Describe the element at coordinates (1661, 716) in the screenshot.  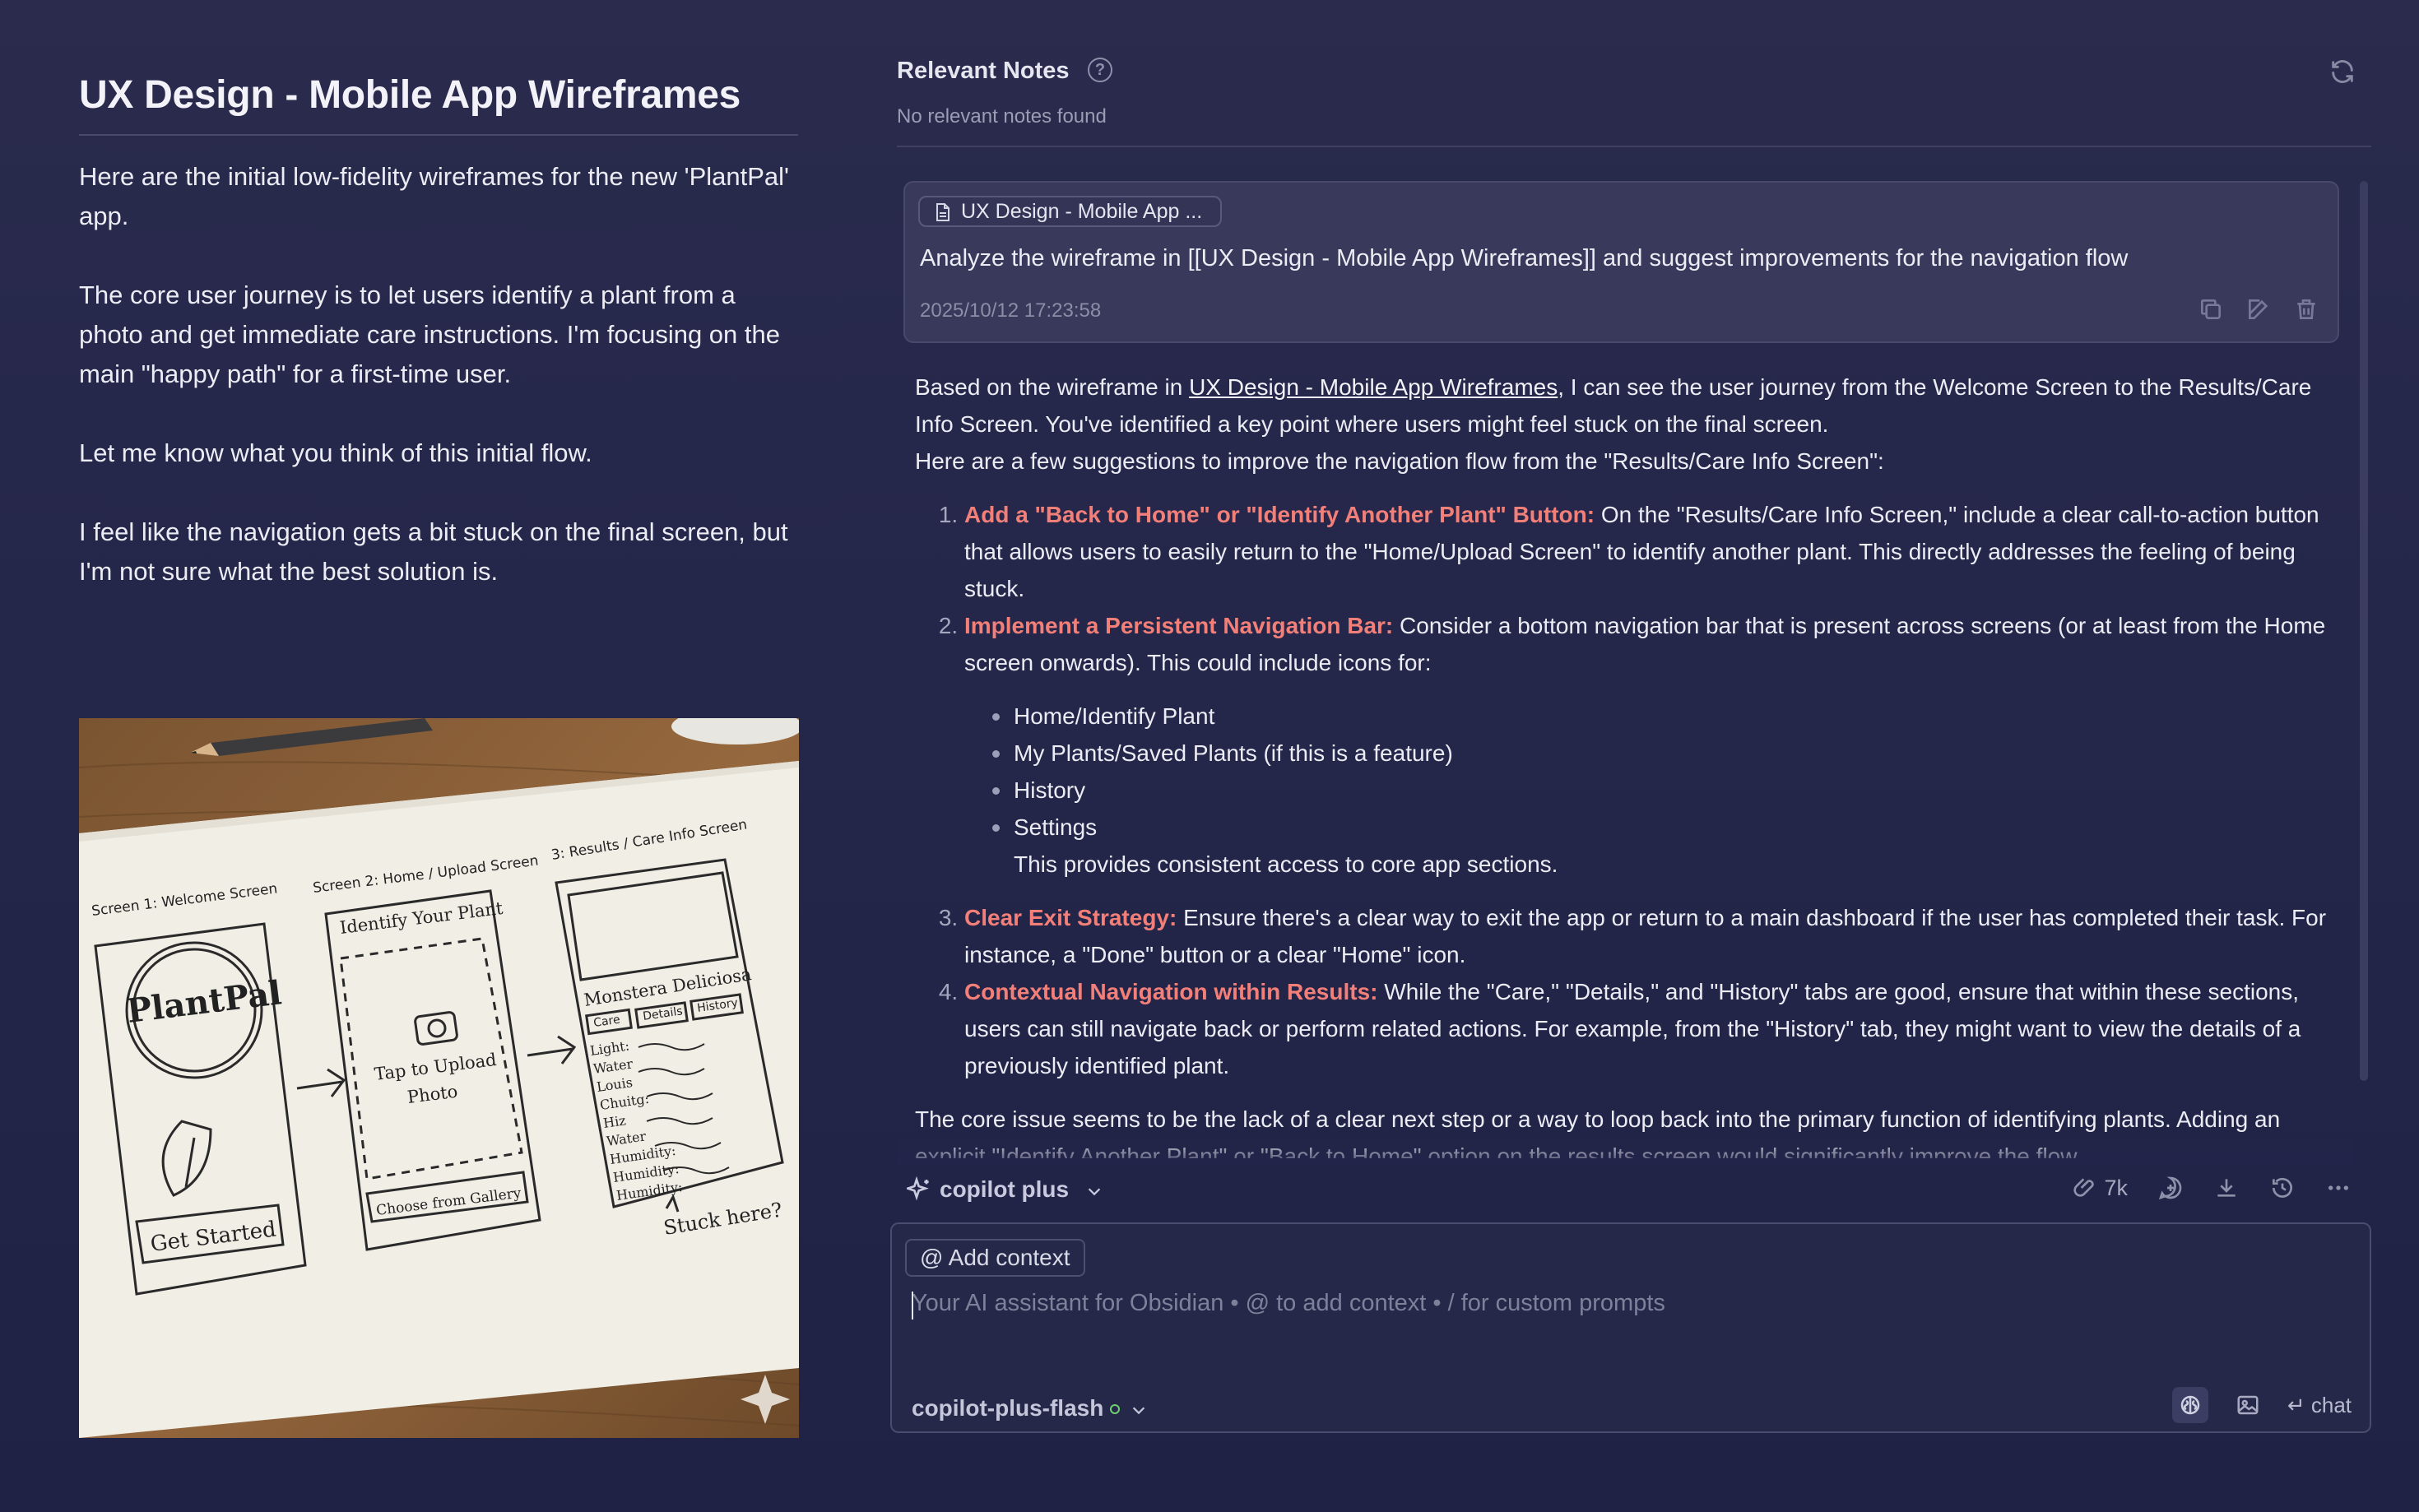
I see `list-item: Home/Identify Plant` at that location.